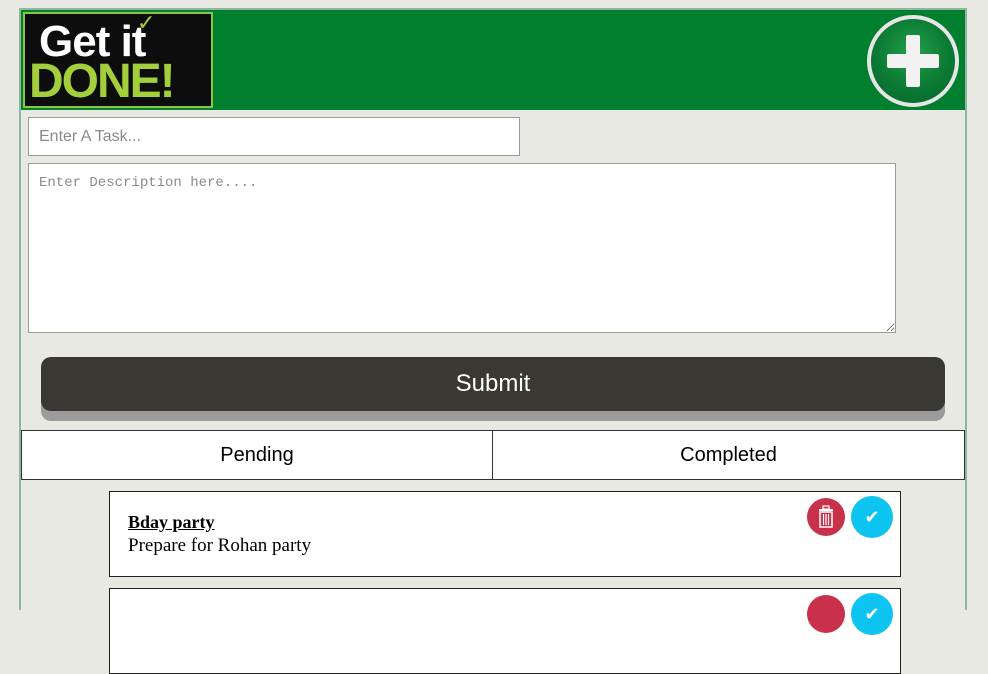 The width and height of the screenshot is (988, 674). Describe the element at coordinates (728, 455) in the screenshot. I see `tab-completed: Completed` at that location.